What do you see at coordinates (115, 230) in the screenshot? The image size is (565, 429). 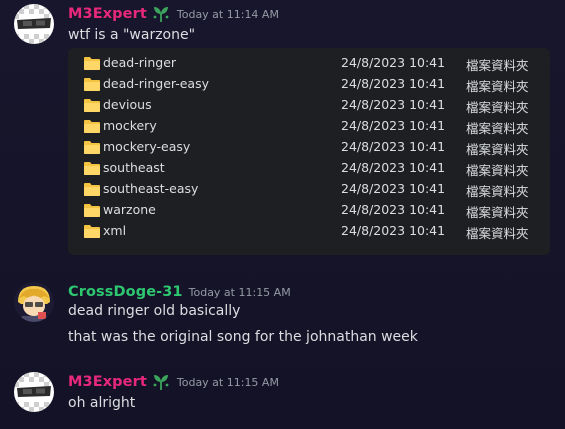 I see `file-name: xml` at bounding box center [115, 230].